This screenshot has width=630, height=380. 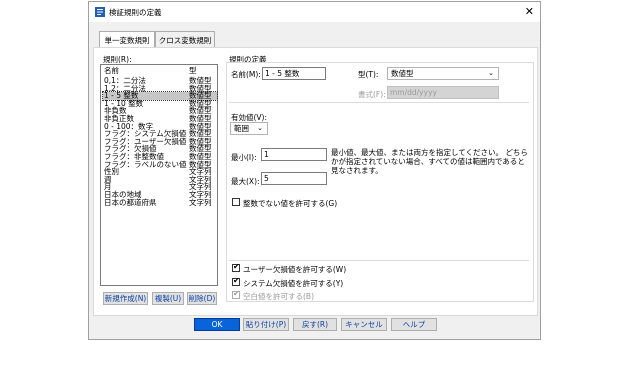 I want to click on allow-blank-label: 空白値を許可する(B), so click(x=278, y=296).